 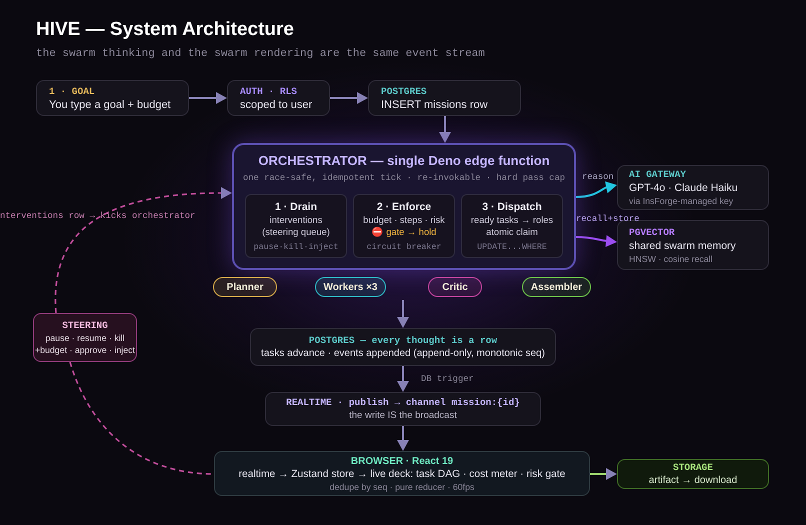 What do you see at coordinates (403, 415) in the screenshot?
I see `node-text: the write IS the broadcast` at bounding box center [403, 415].